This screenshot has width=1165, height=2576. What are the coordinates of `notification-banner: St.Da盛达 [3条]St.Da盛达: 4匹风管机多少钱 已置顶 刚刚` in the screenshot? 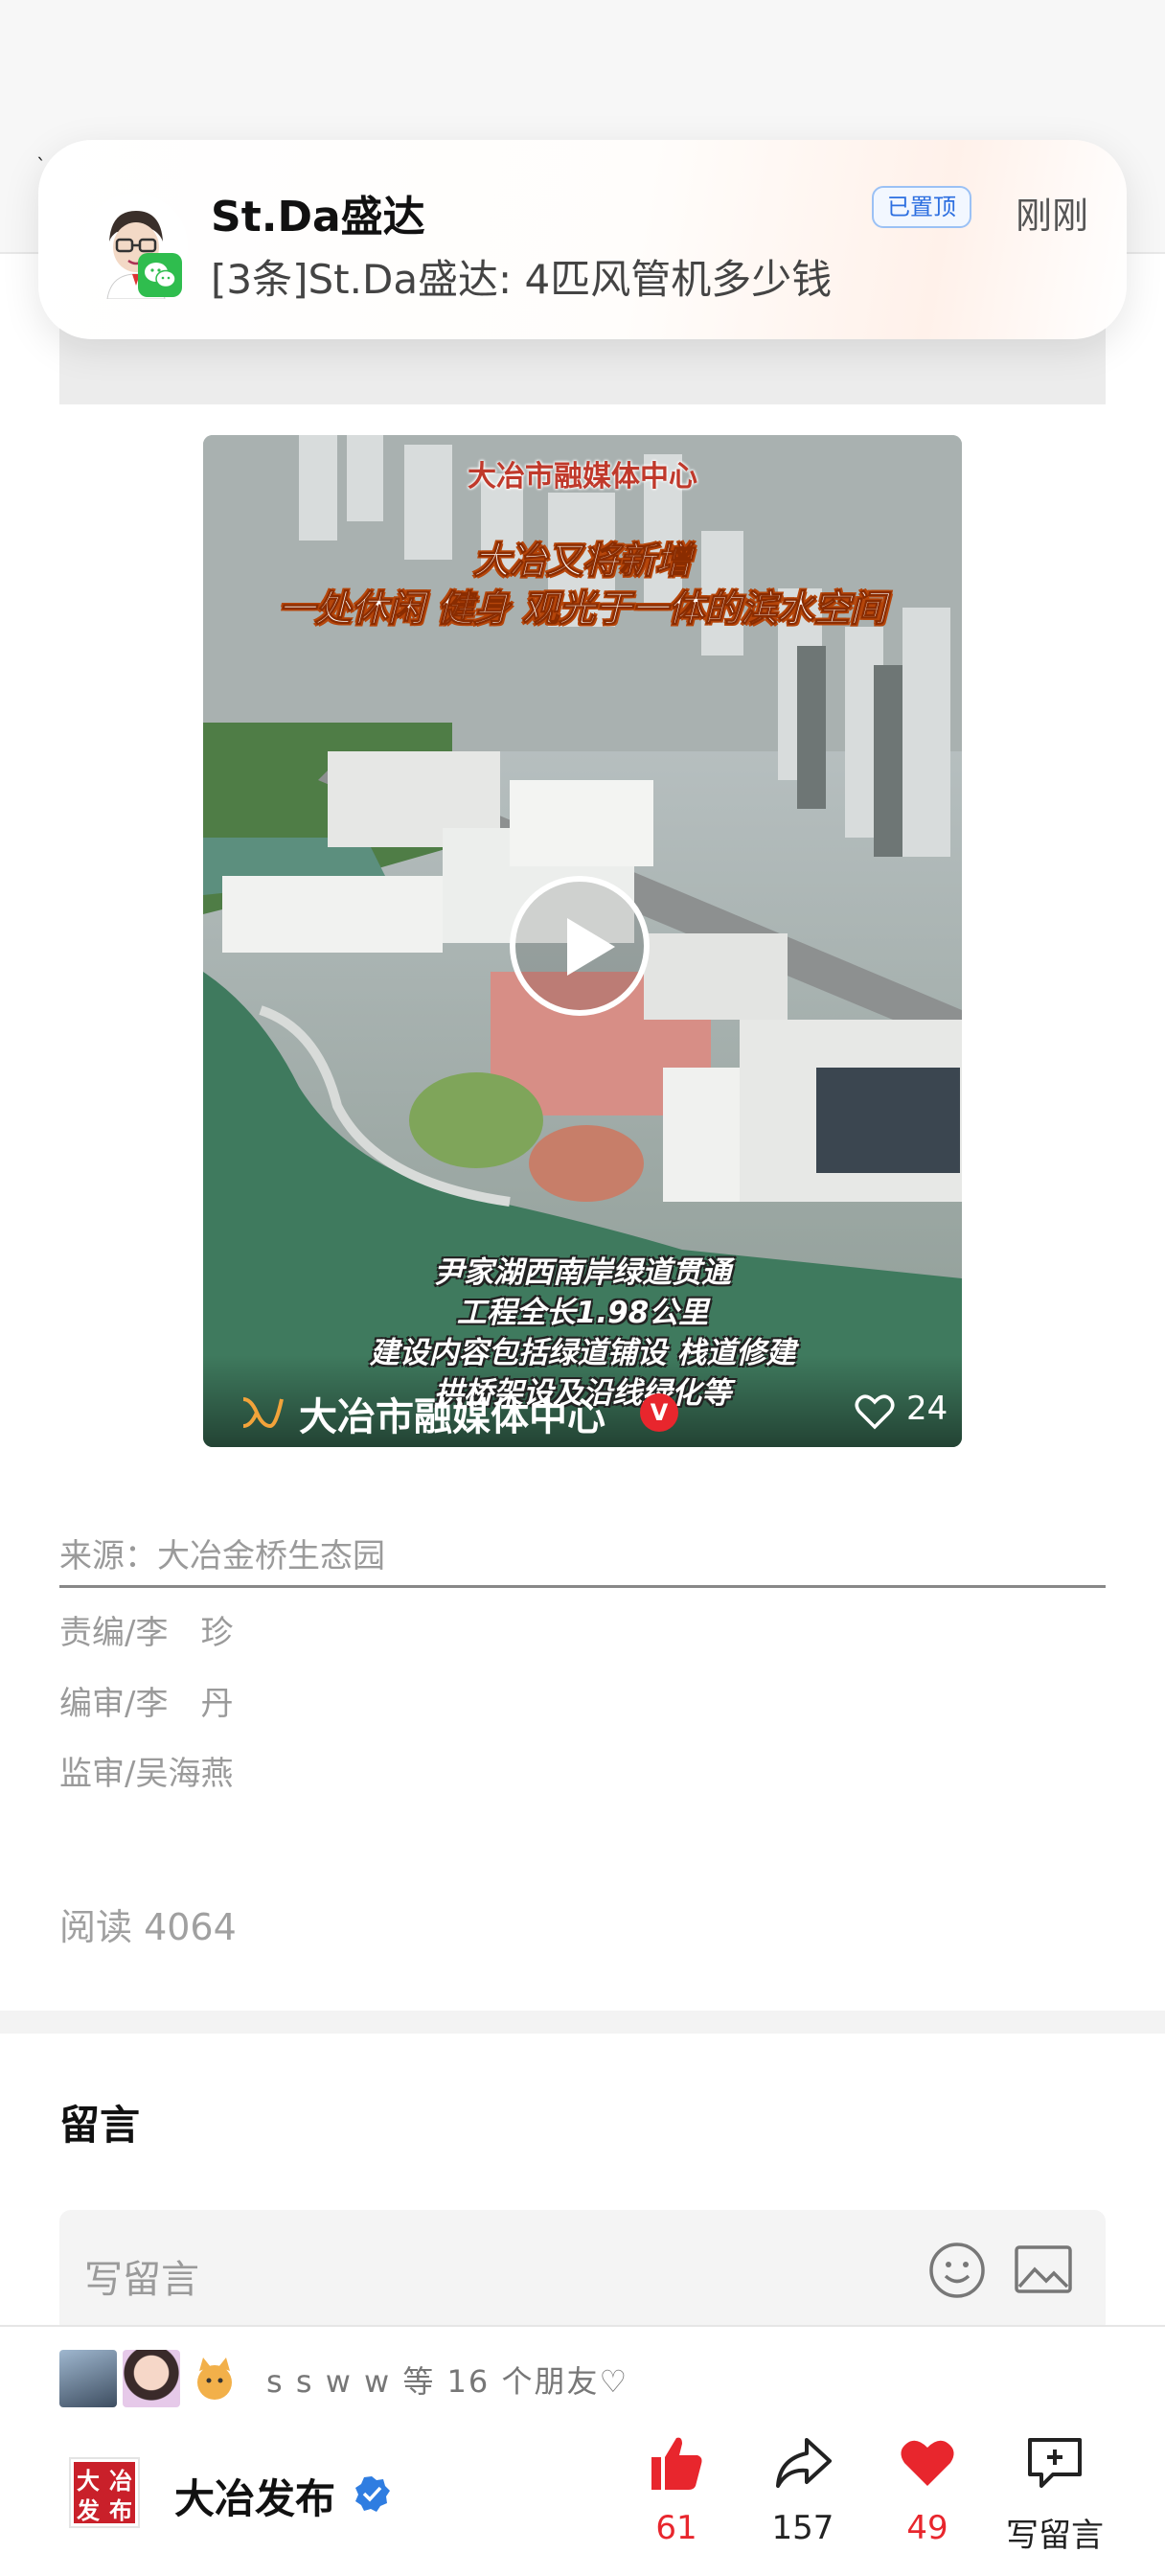 It's located at (582, 239).